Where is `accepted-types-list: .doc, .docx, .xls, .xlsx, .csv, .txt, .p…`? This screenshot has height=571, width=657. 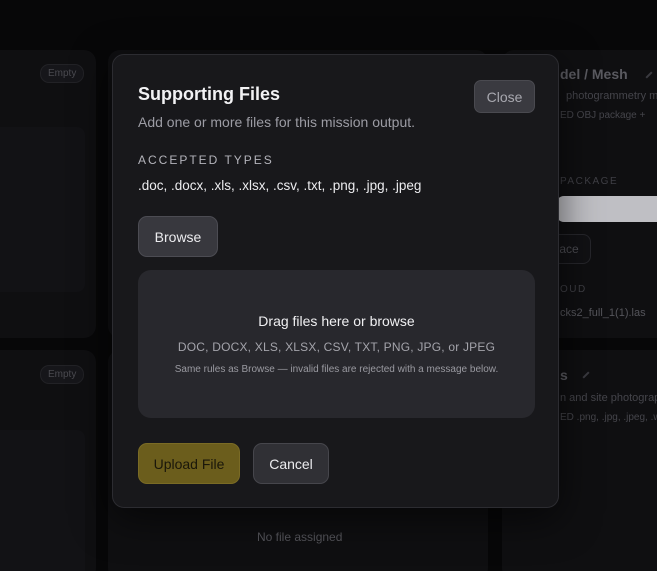
accepted-types-list: .doc, .docx, .xls, .xlsx, .csv, .txt, .p… is located at coordinates (280, 185).